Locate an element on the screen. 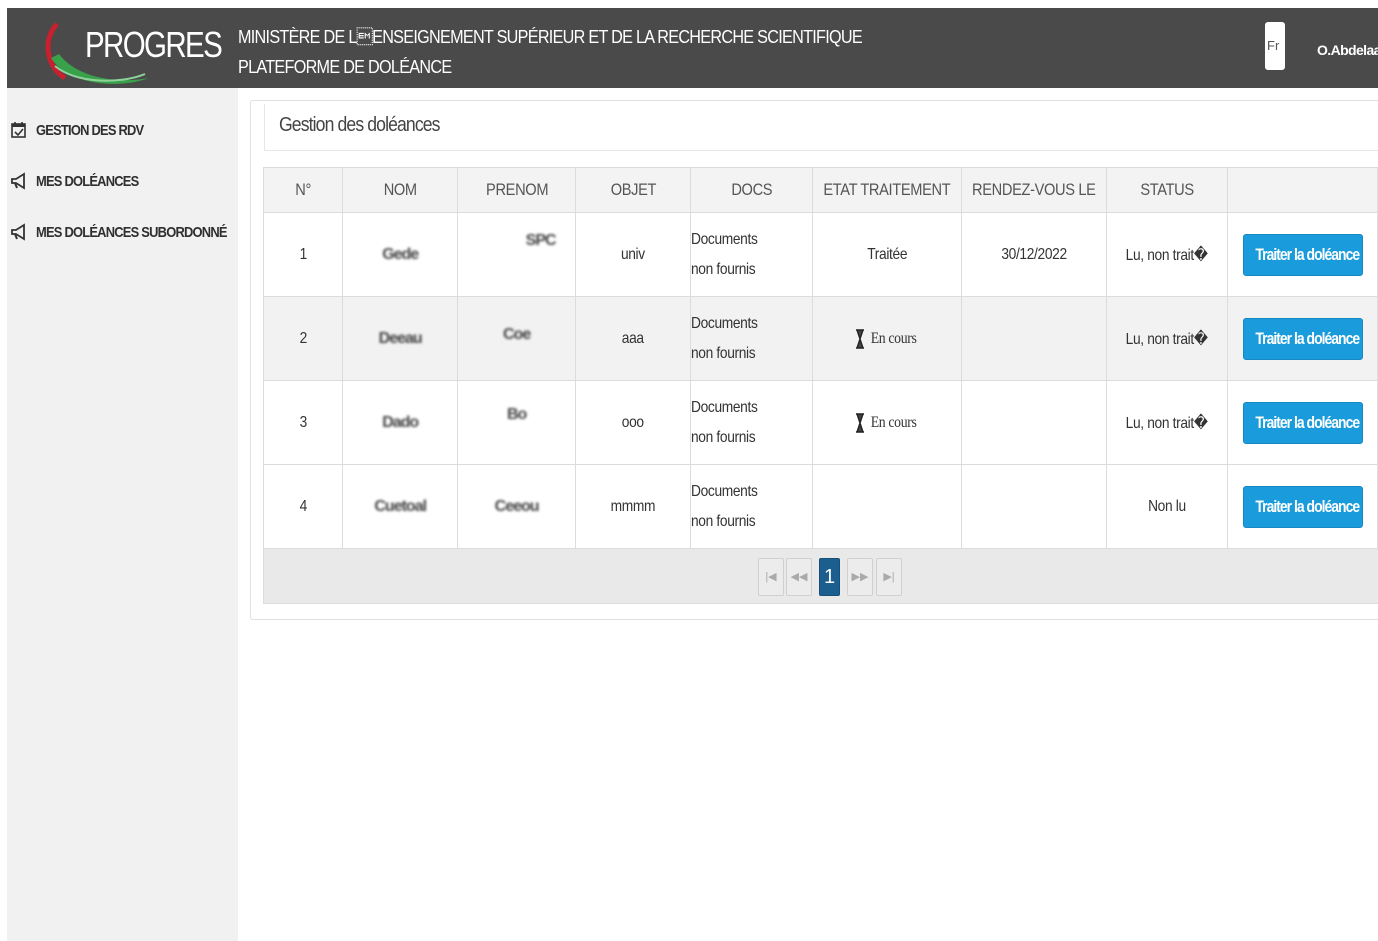 The width and height of the screenshot is (1378, 941). column-header-objet: OBJET is located at coordinates (633, 190).